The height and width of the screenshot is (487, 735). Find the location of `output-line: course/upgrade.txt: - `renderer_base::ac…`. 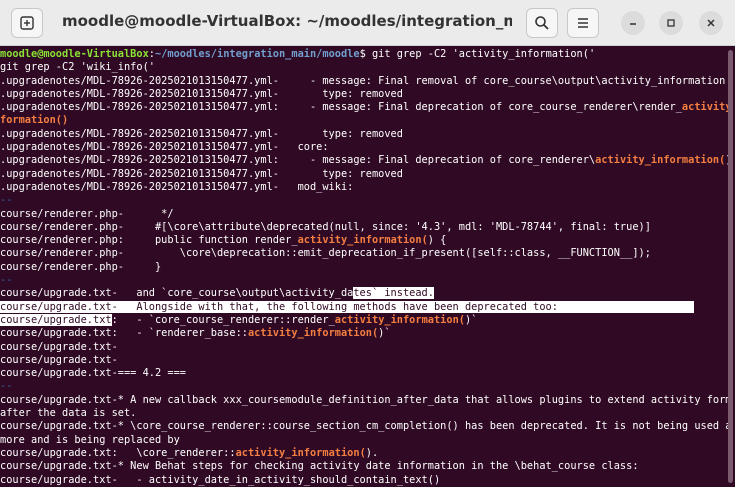

output-line: course/upgrade.txt: - `renderer_base::ac… is located at coordinates (364, 333).